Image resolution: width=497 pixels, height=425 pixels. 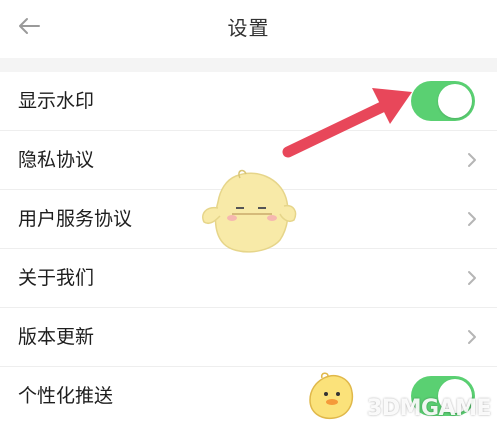 What do you see at coordinates (455, 101) in the screenshot?
I see `toggle-knob` at bounding box center [455, 101].